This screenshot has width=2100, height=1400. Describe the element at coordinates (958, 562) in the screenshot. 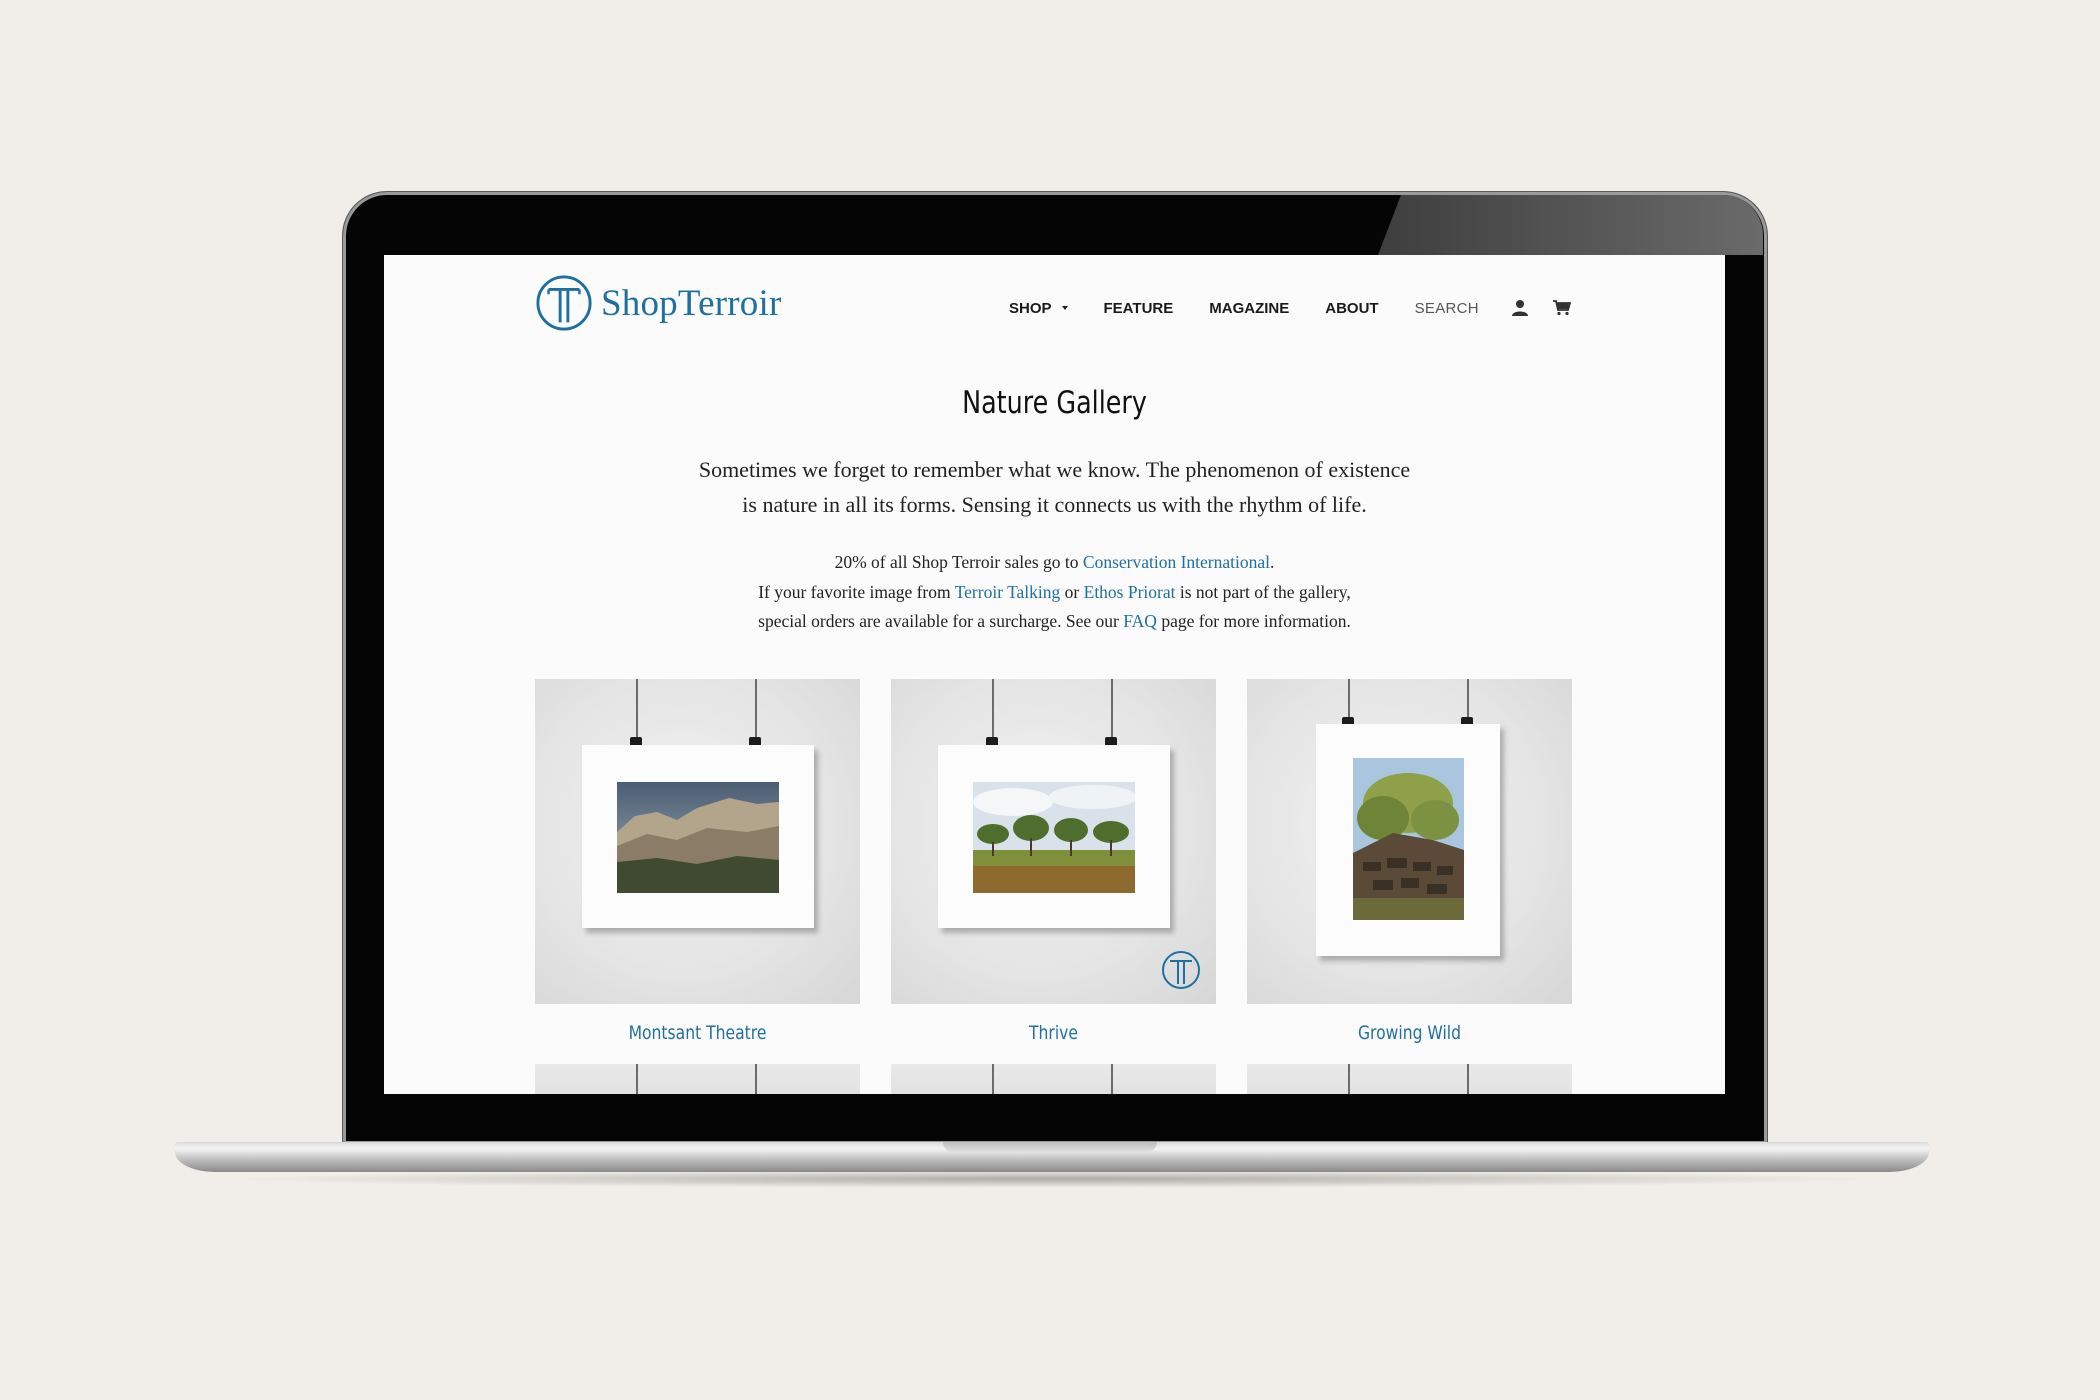

I see `note-text: 20% of all Shop Terroir sales go to` at that location.